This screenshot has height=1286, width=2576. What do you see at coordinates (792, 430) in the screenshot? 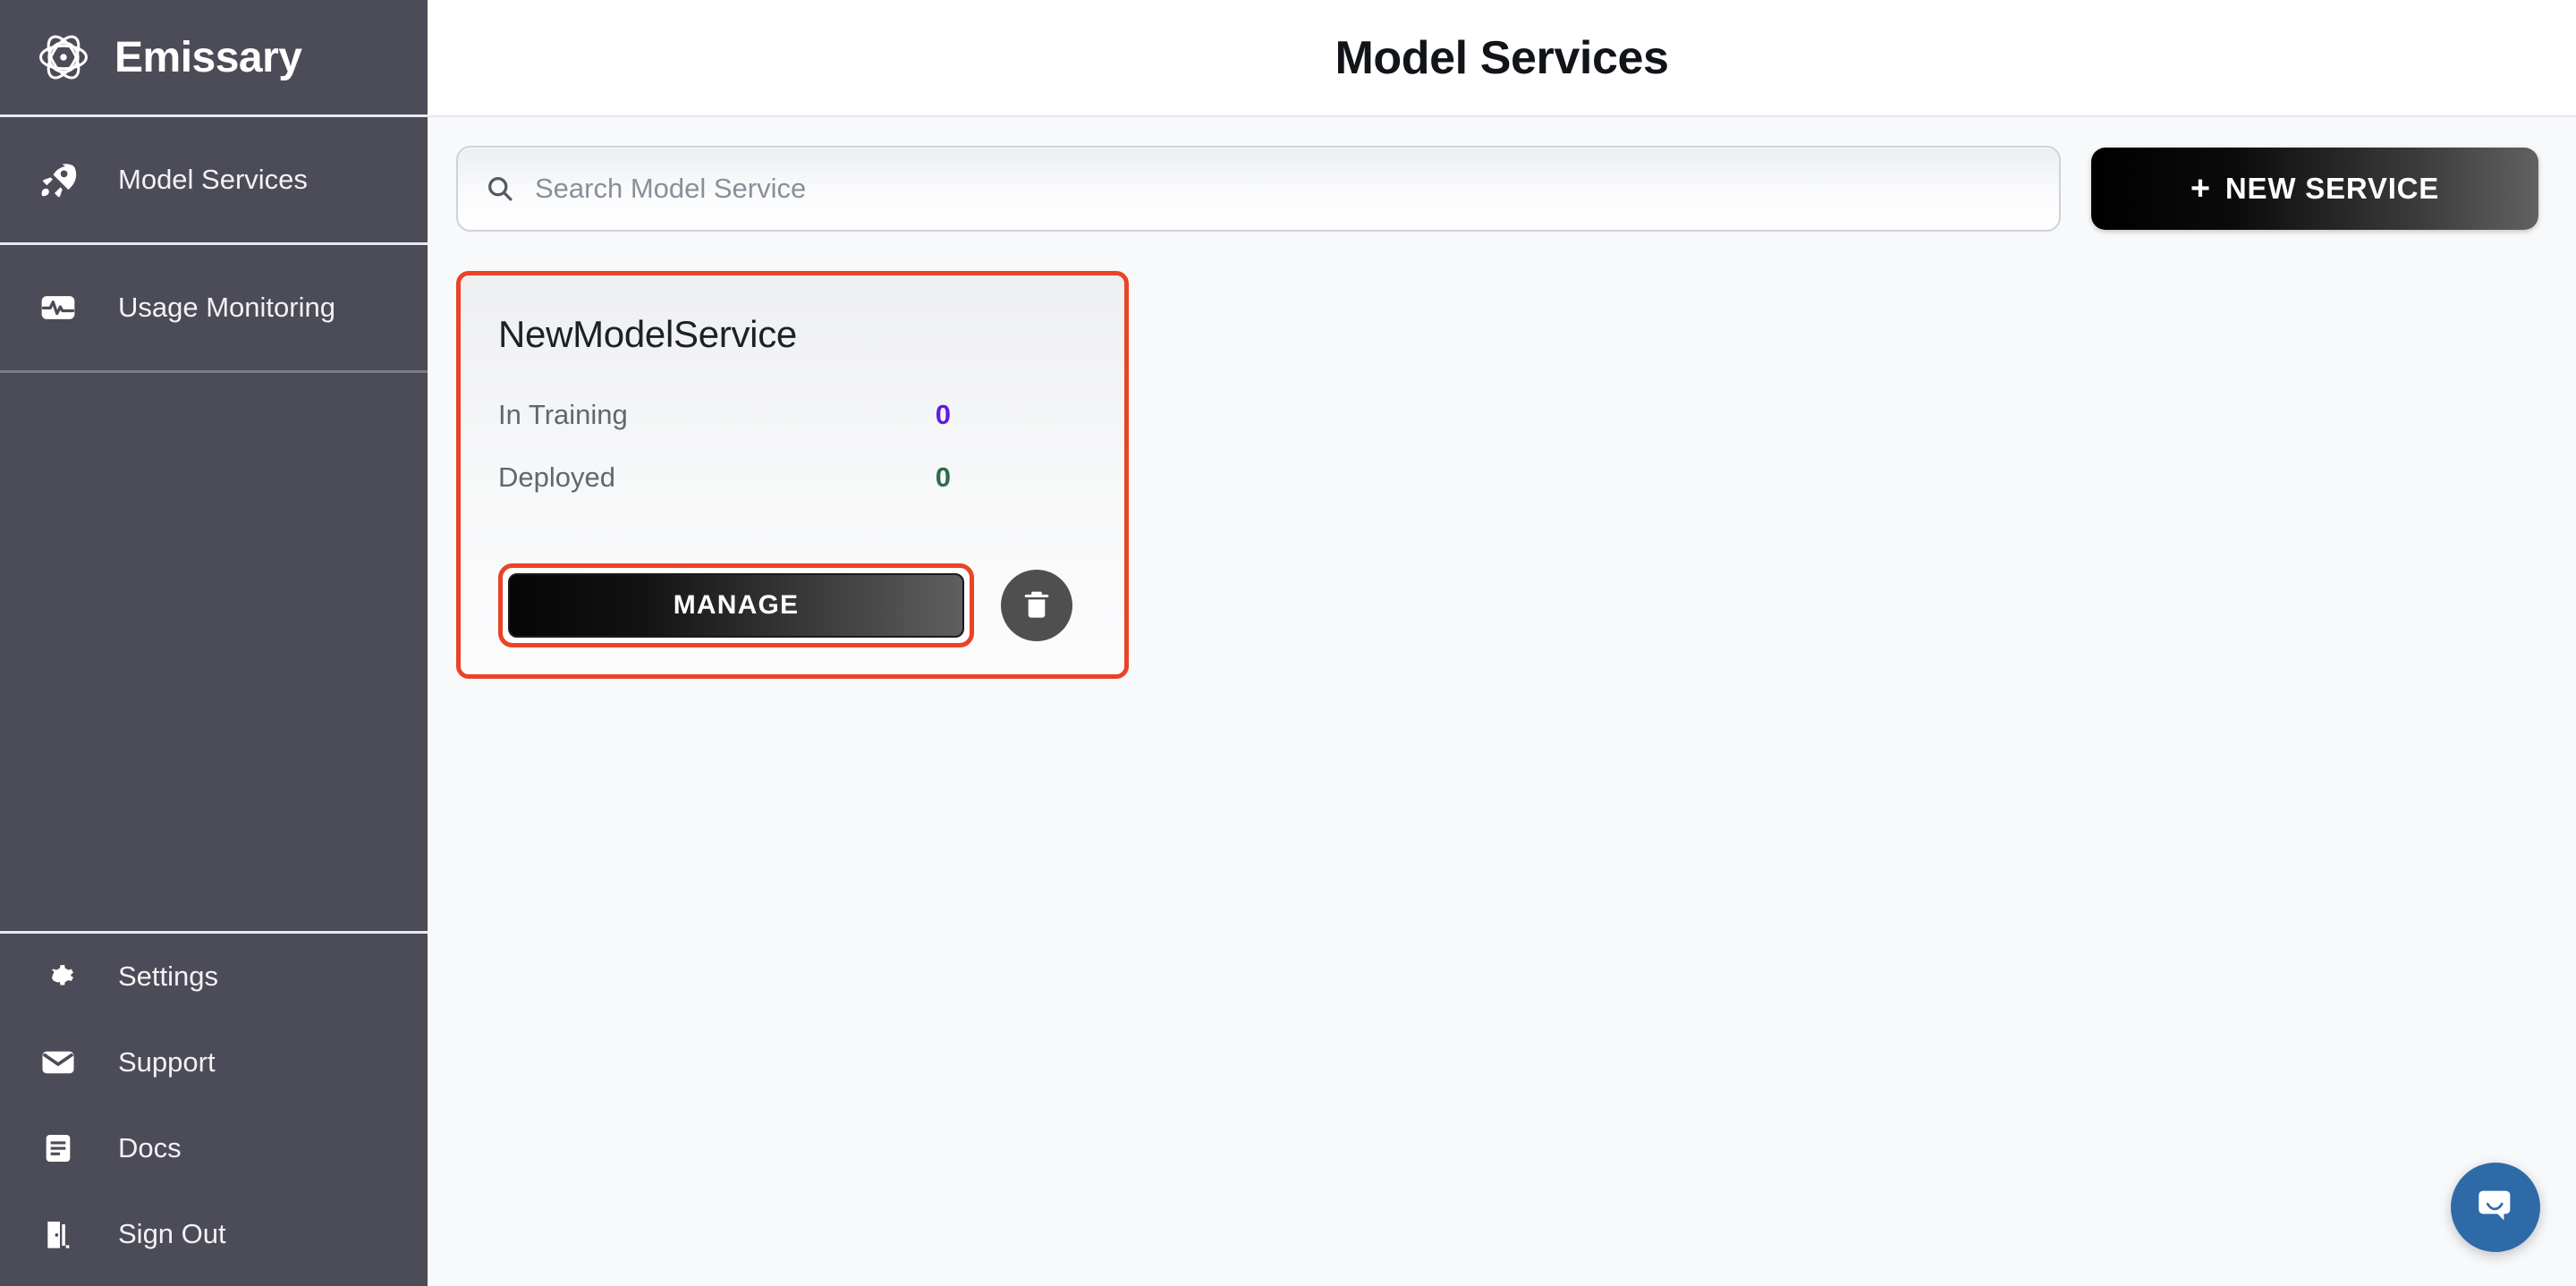
I see `stat-row-in-training: In Training 0` at bounding box center [792, 430].